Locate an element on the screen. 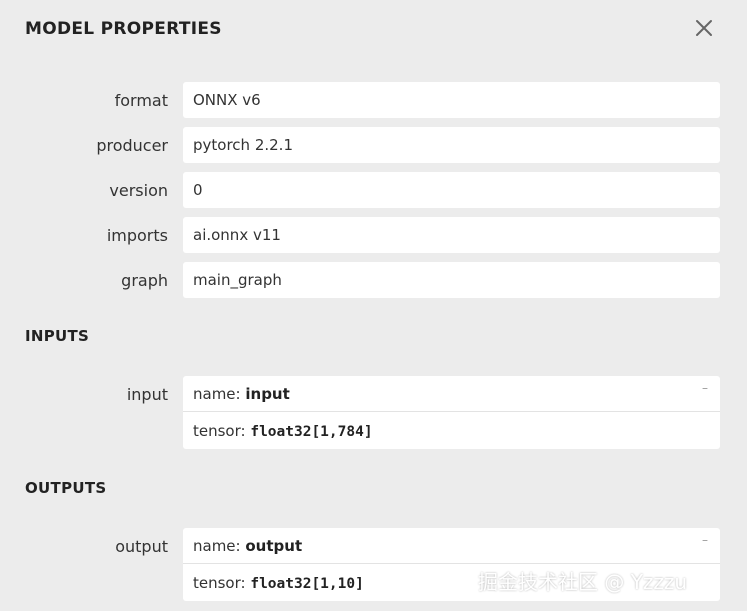 This screenshot has width=747, height=611. input-tensor-line: tensor: float32[1,784] is located at coordinates (451, 431).